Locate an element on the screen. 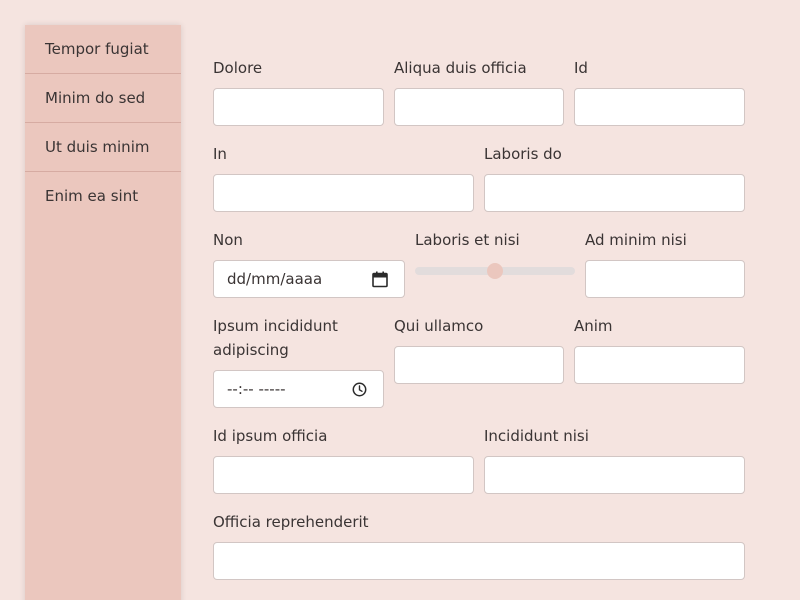  ipsum-label-line2: adipiscing is located at coordinates (251, 350).